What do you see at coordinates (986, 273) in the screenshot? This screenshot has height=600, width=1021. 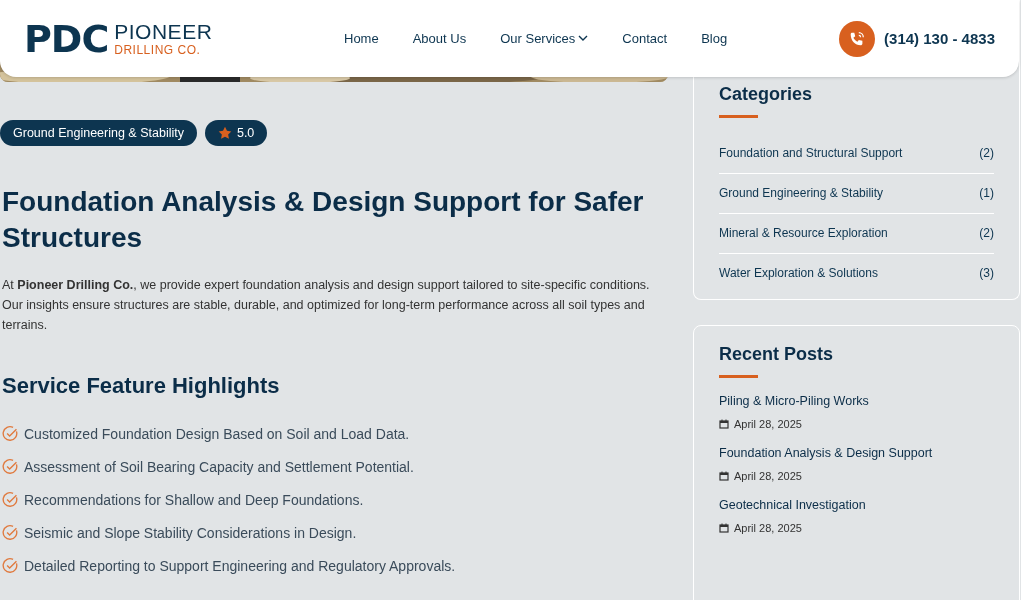 I see `category-count: (3)` at bounding box center [986, 273].